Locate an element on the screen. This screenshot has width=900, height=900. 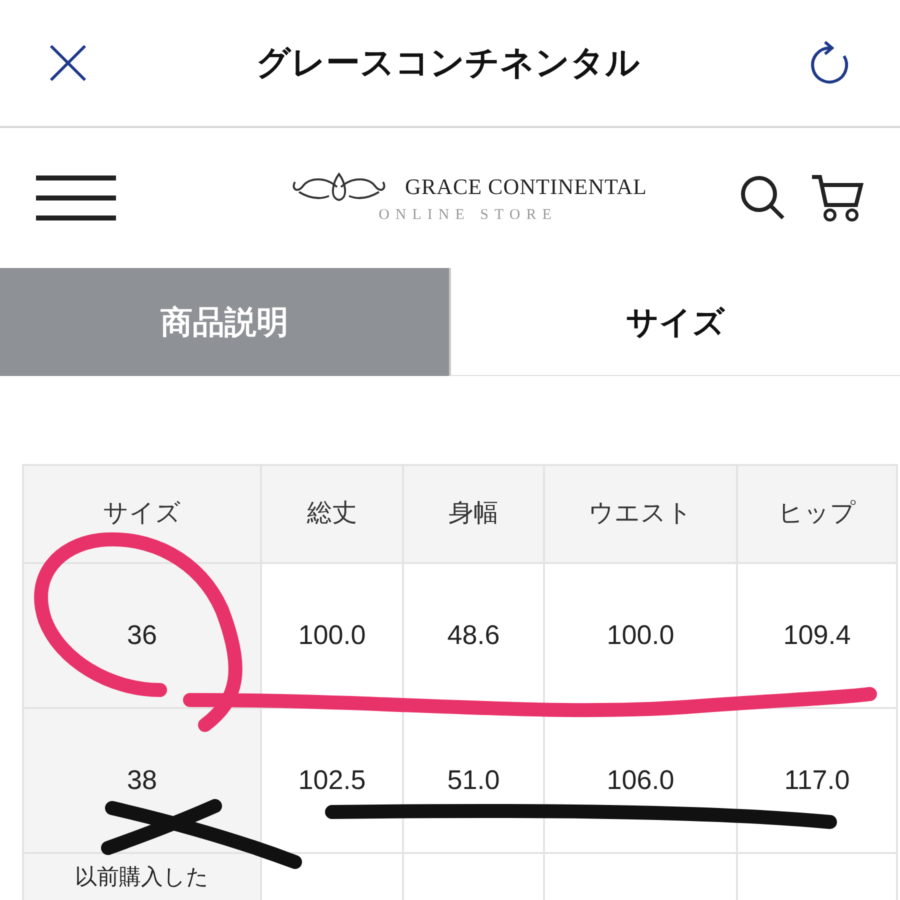
table-cell: 100.0 is located at coordinates (332, 635).